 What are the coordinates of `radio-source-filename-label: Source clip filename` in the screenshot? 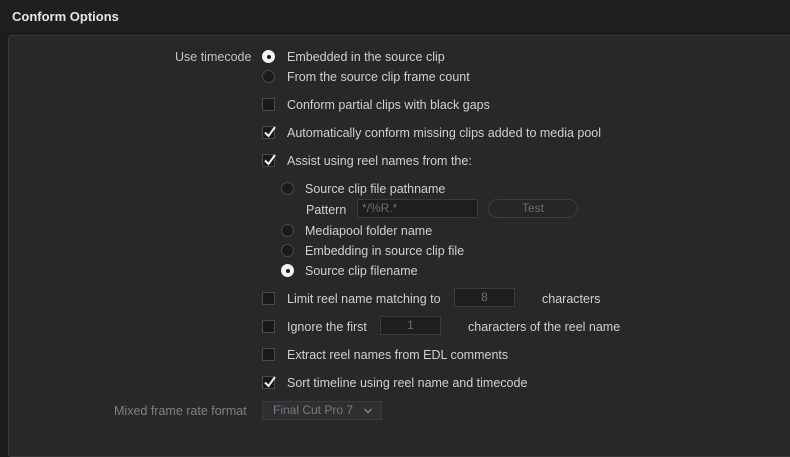 It's located at (361, 271).